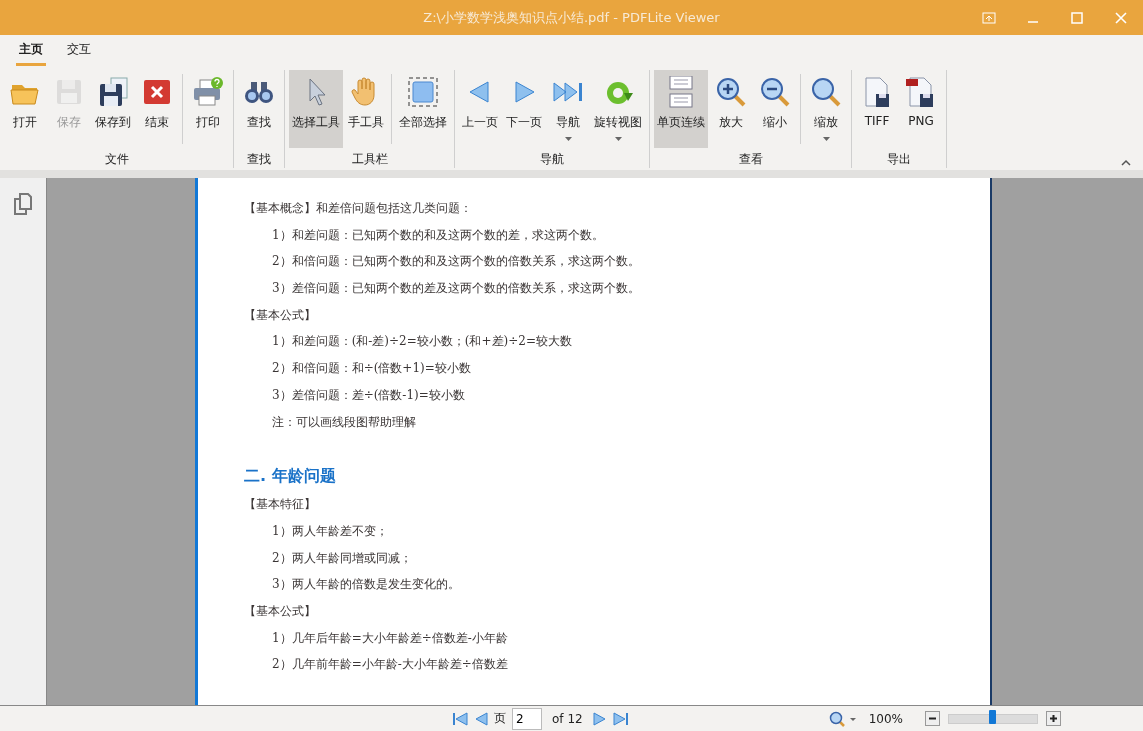 This screenshot has height=731, width=1143. What do you see at coordinates (390, 665) in the screenshot?
I see `document-text: 2）几年前年龄=小年龄-大小年龄差÷倍数差` at bounding box center [390, 665].